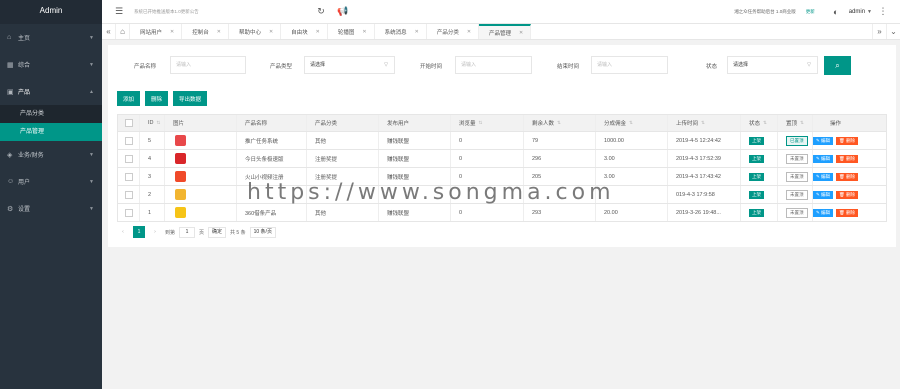  Describe the element at coordinates (351, 31) in the screenshot. I see `tab-carousel: 轮播图 ✕` at that location.